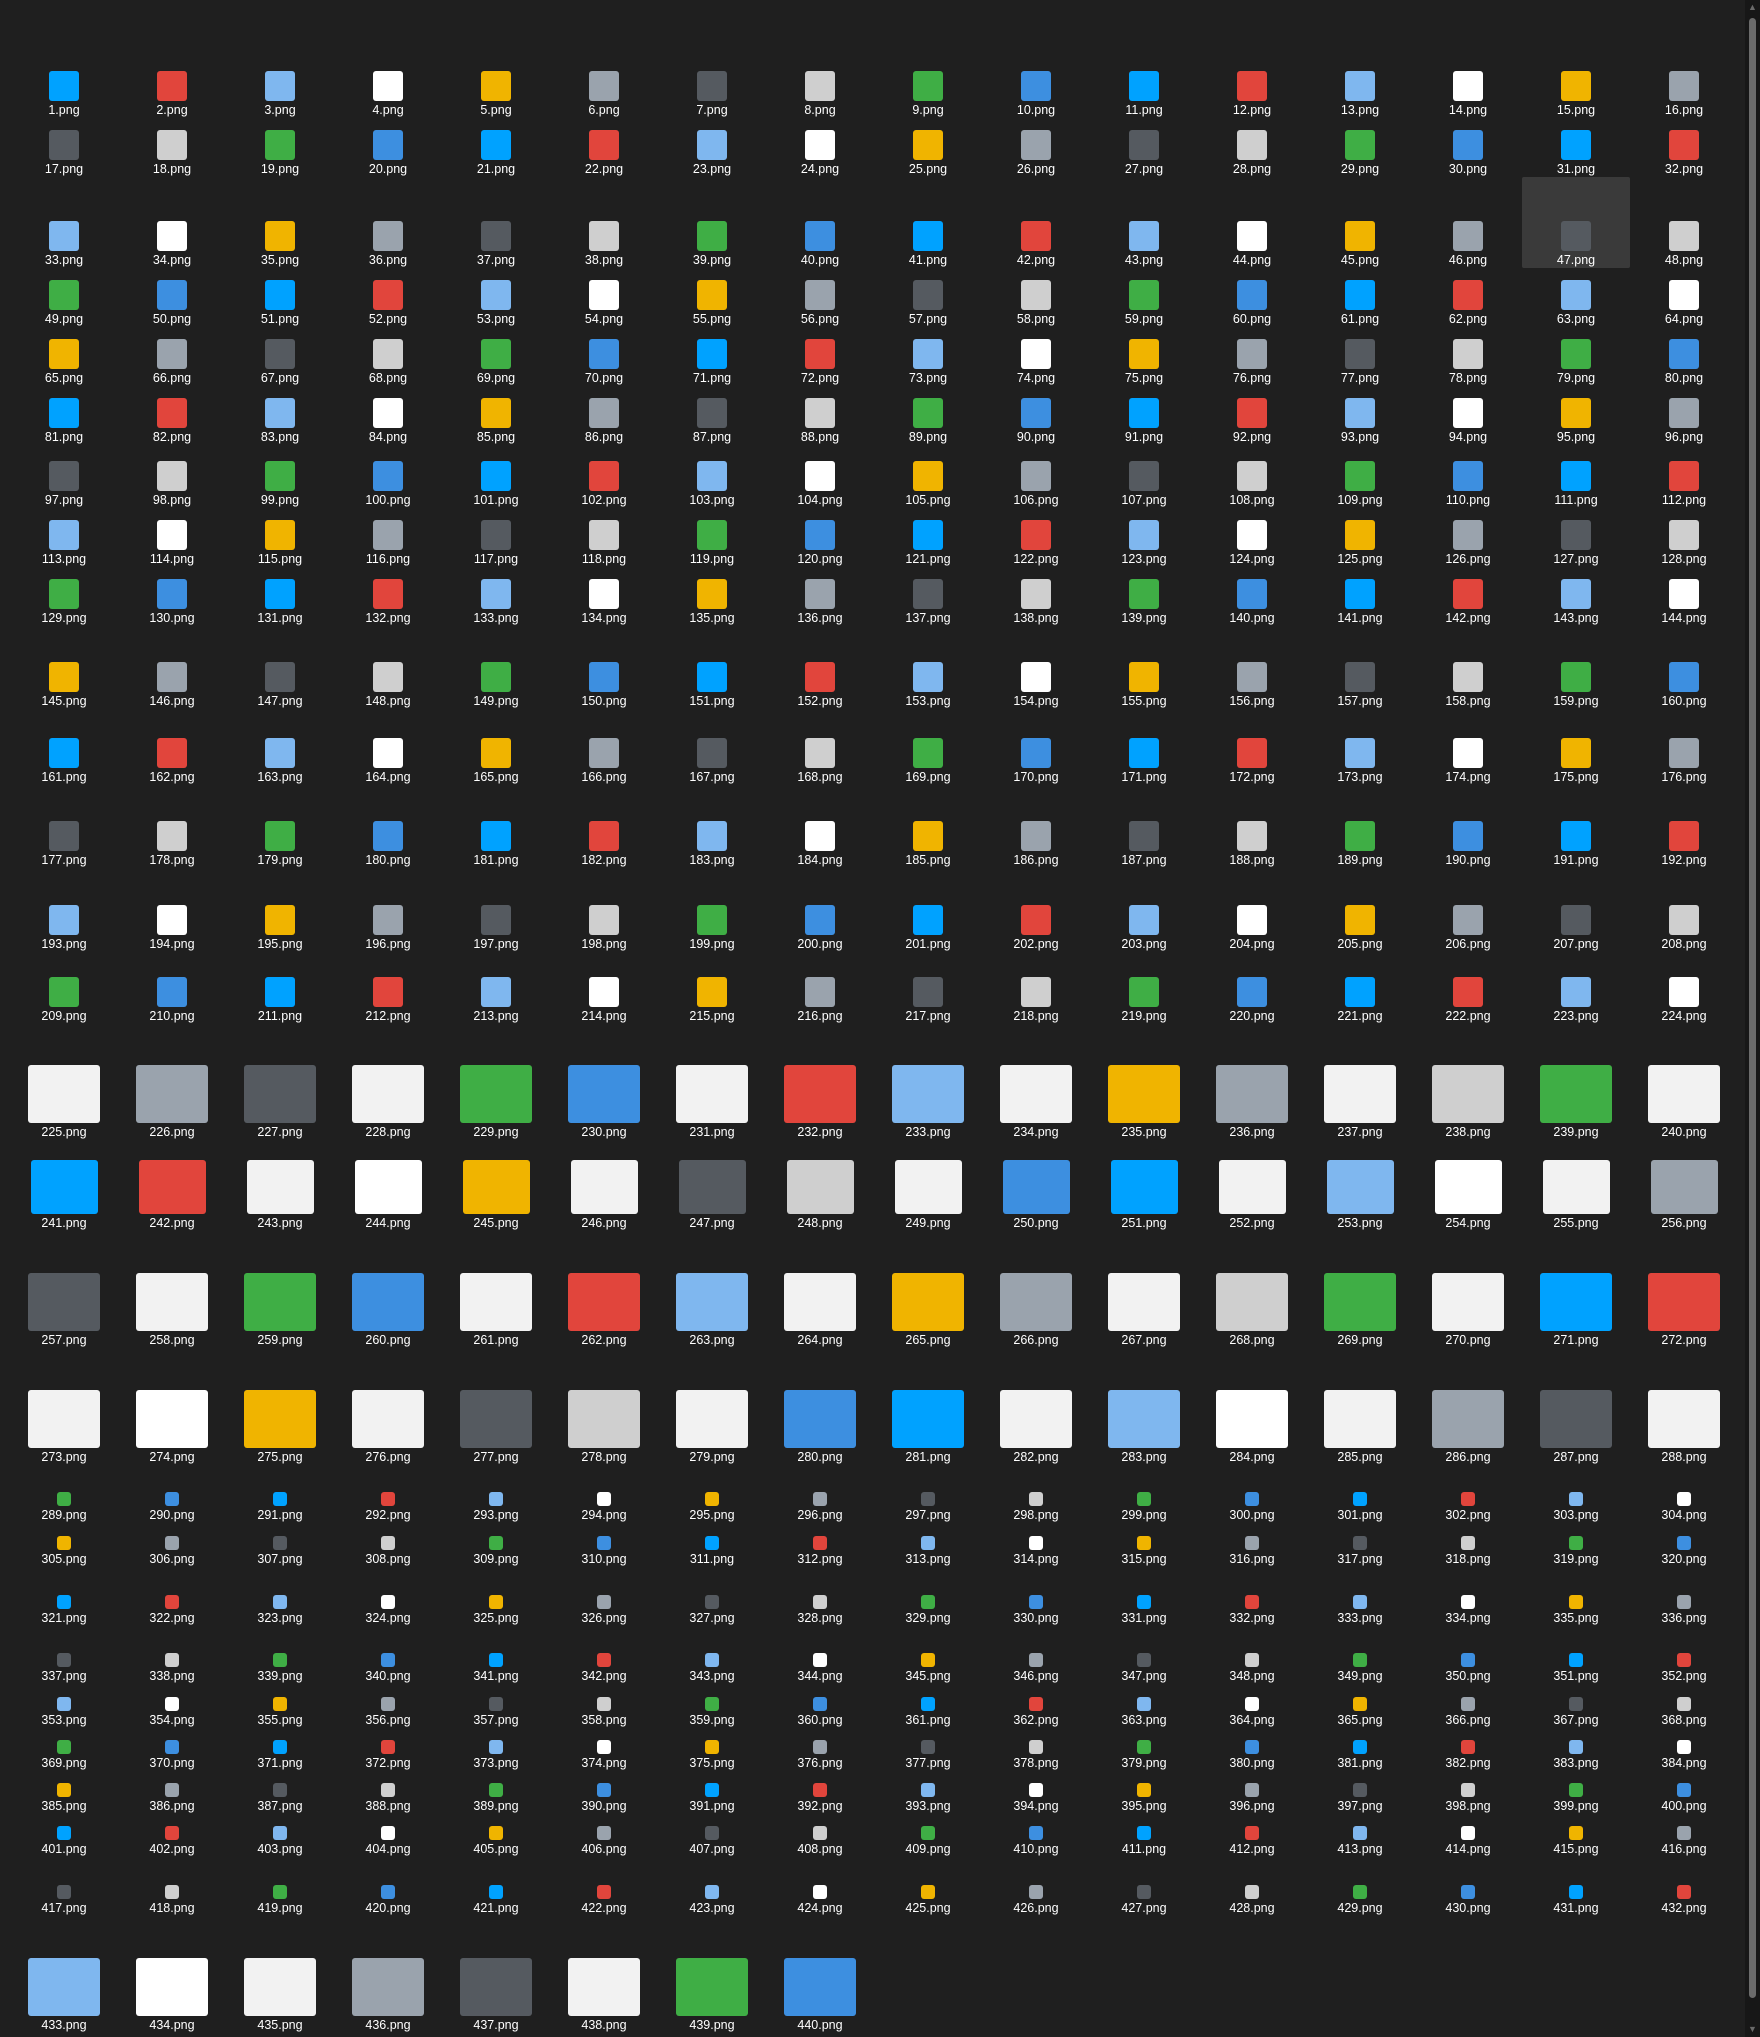  What do you see at coordinates (172, 1494) in the screenshot?
I see `file-item: 290.png` at bounding box center [172, 1494].